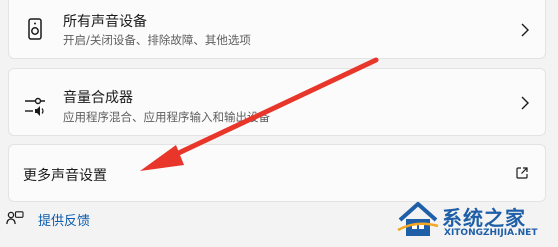 This screenshot has width=558, height=247. What do you see at coordinates (157, 40) in the screenshot?
I see `card-description: 开启/关闭设备、排除故障、其他选项` at bounding box center [157, 40].